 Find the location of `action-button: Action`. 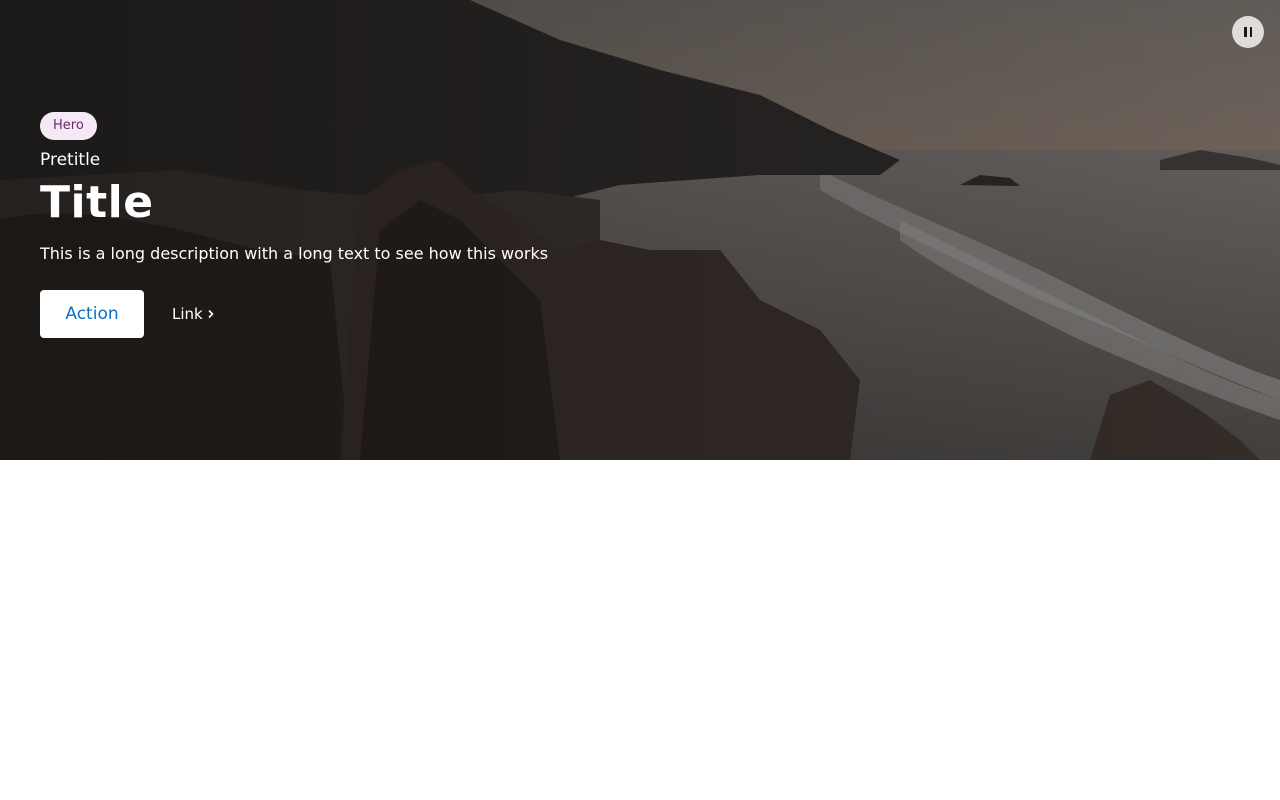

action-button: Action is located at coordinates (92, 314).